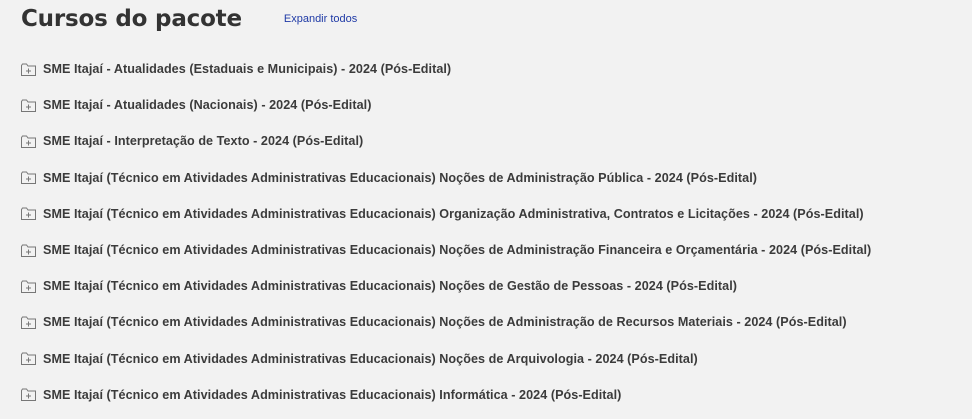 This screenshot has width=972, height=419. I want to click on package-courses-header: Cursos do pacote Expandir todos, so click(189, 19).